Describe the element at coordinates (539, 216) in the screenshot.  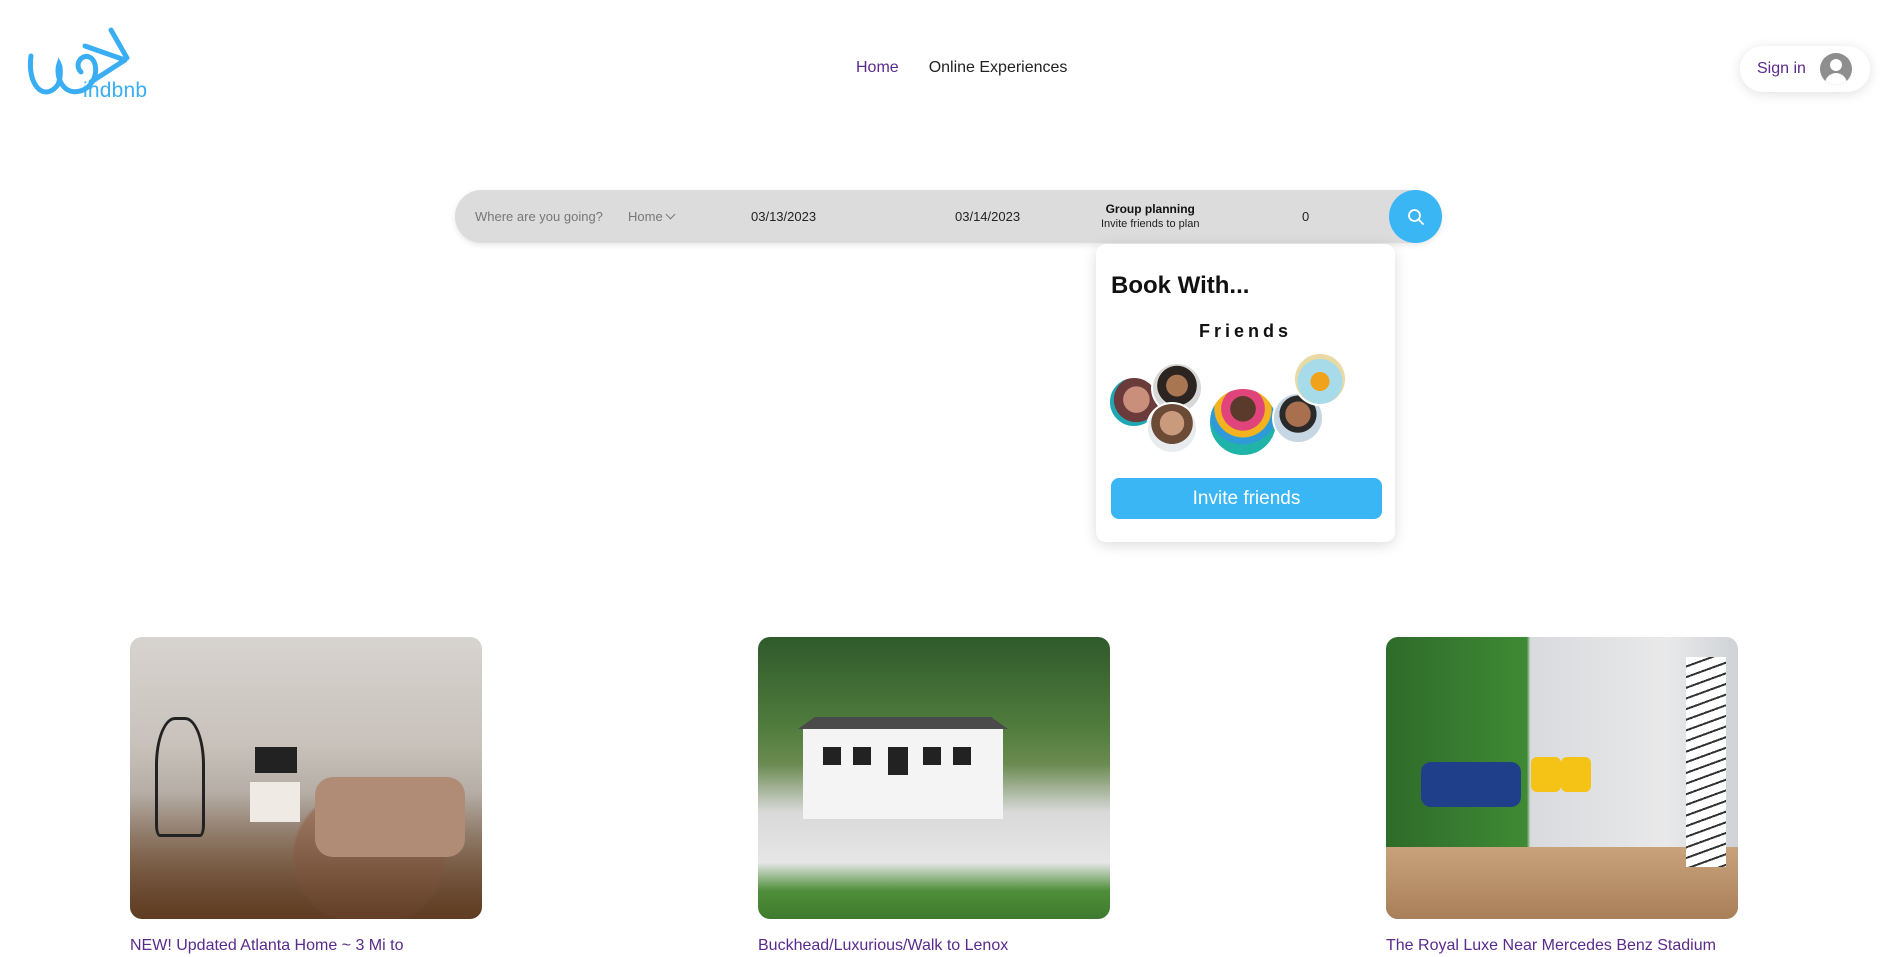
I see `destination-input: Where are you going?` at that location.